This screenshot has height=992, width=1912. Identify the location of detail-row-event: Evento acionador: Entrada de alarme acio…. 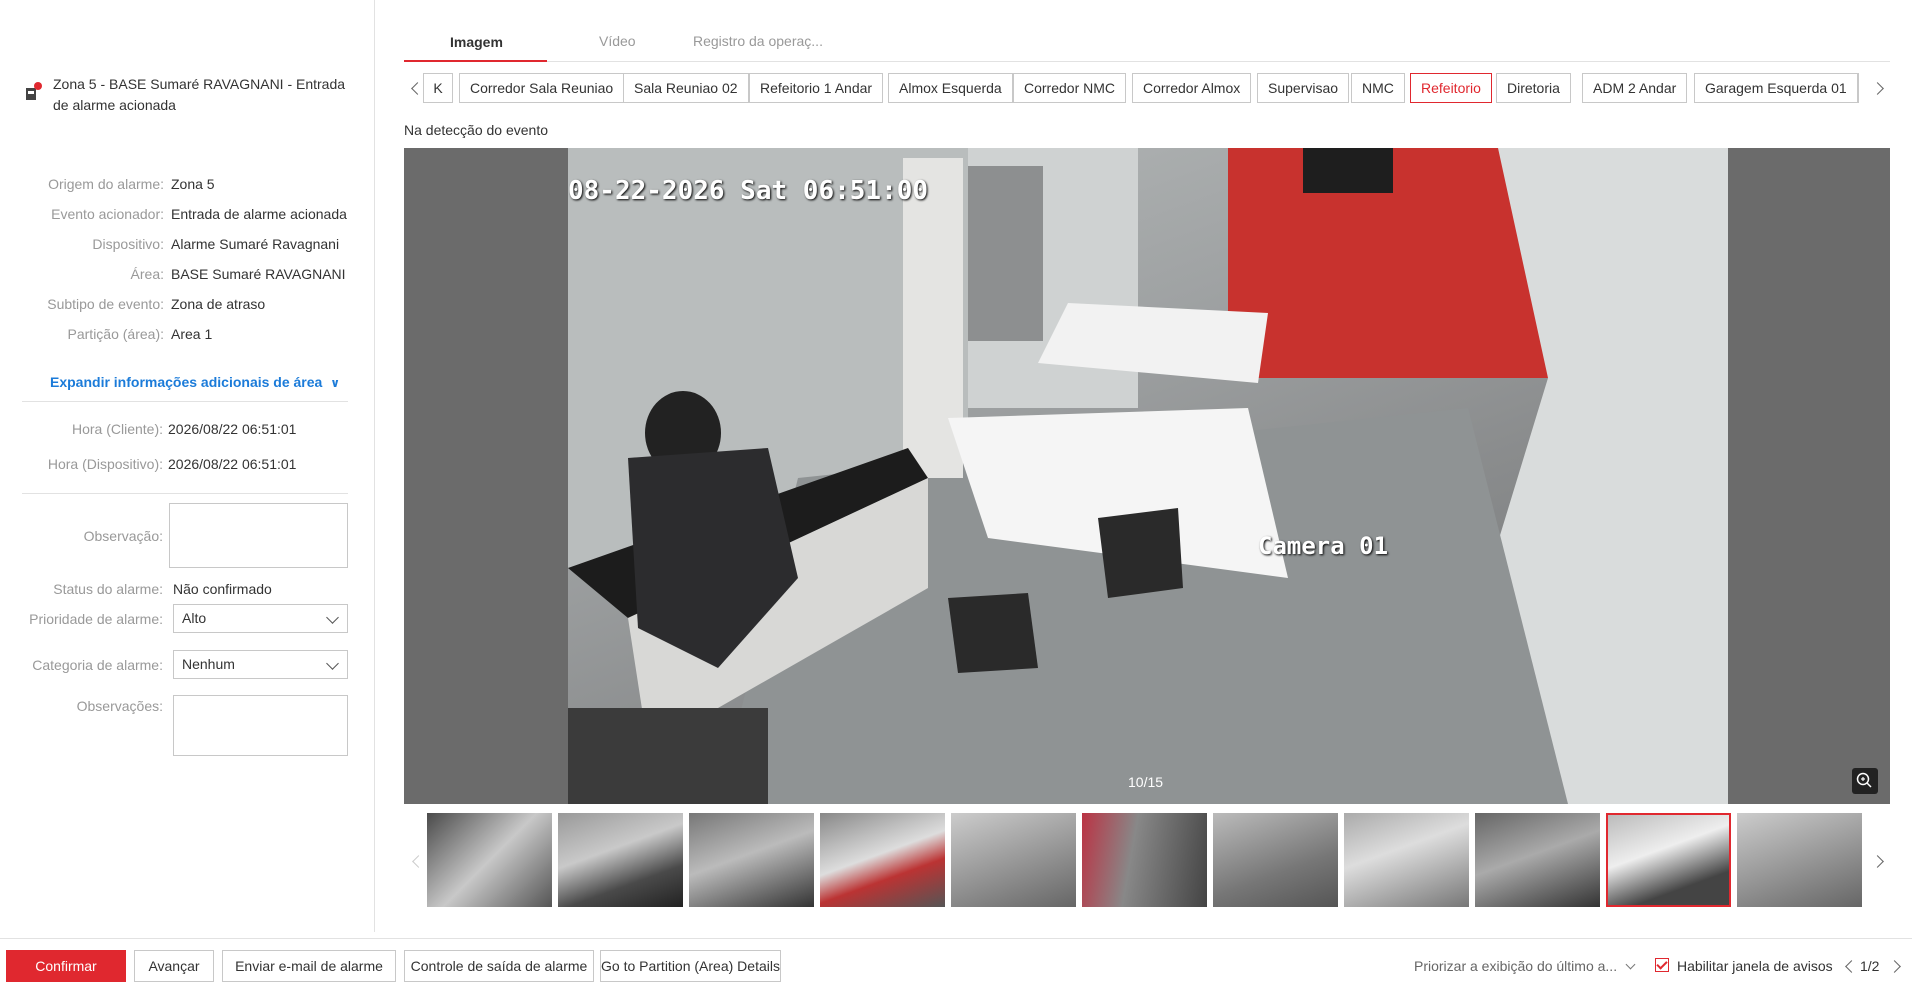
(187, 216).